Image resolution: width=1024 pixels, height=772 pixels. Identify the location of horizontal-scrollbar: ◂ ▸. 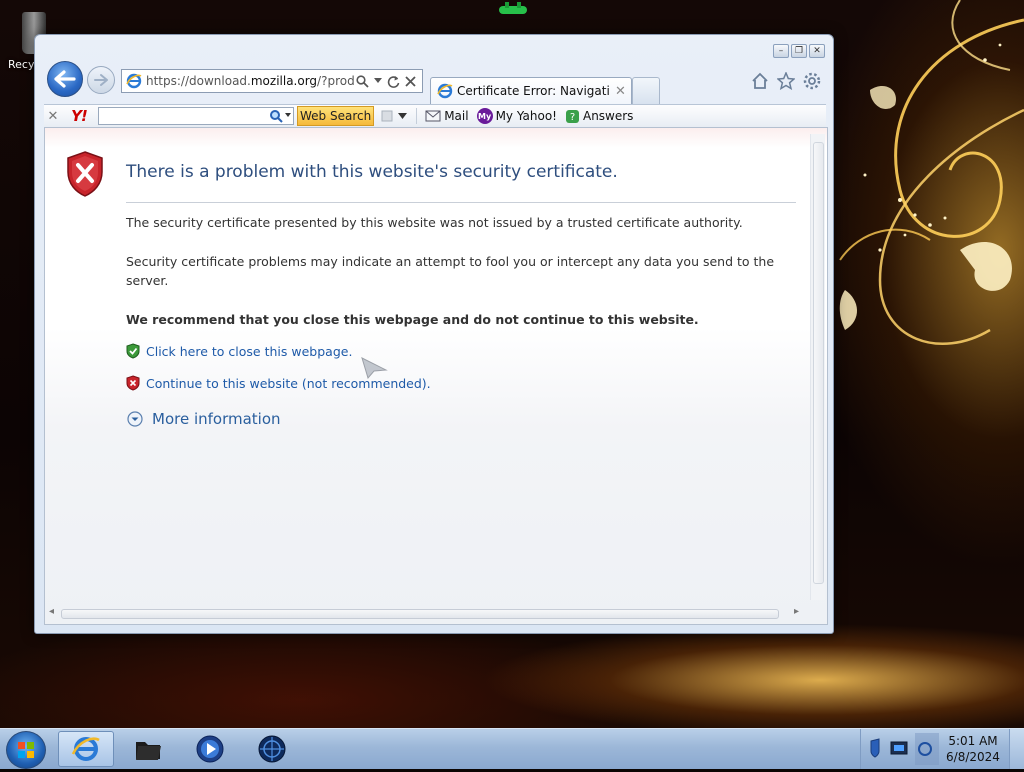
(424, 613).